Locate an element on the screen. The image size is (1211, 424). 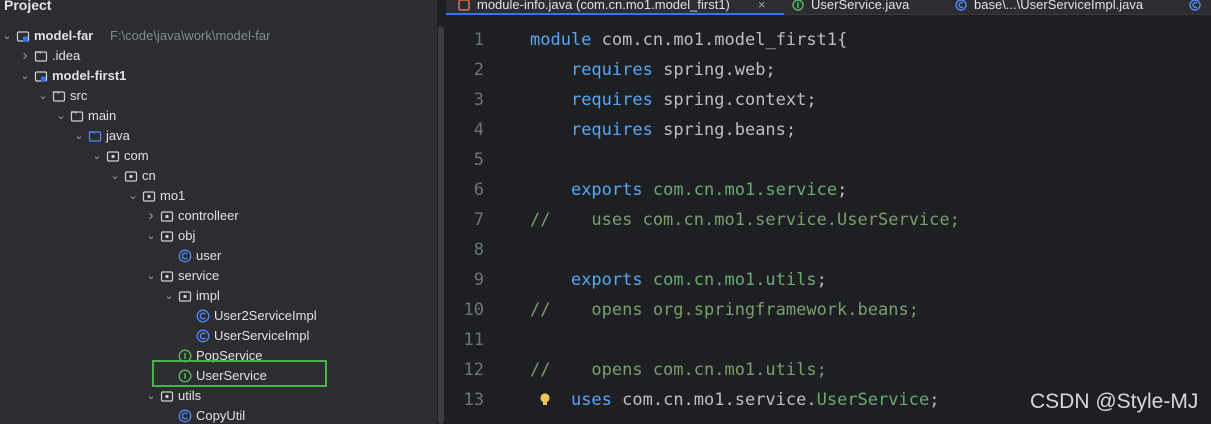
code-line: 5 is located at coordinates (828, 160).